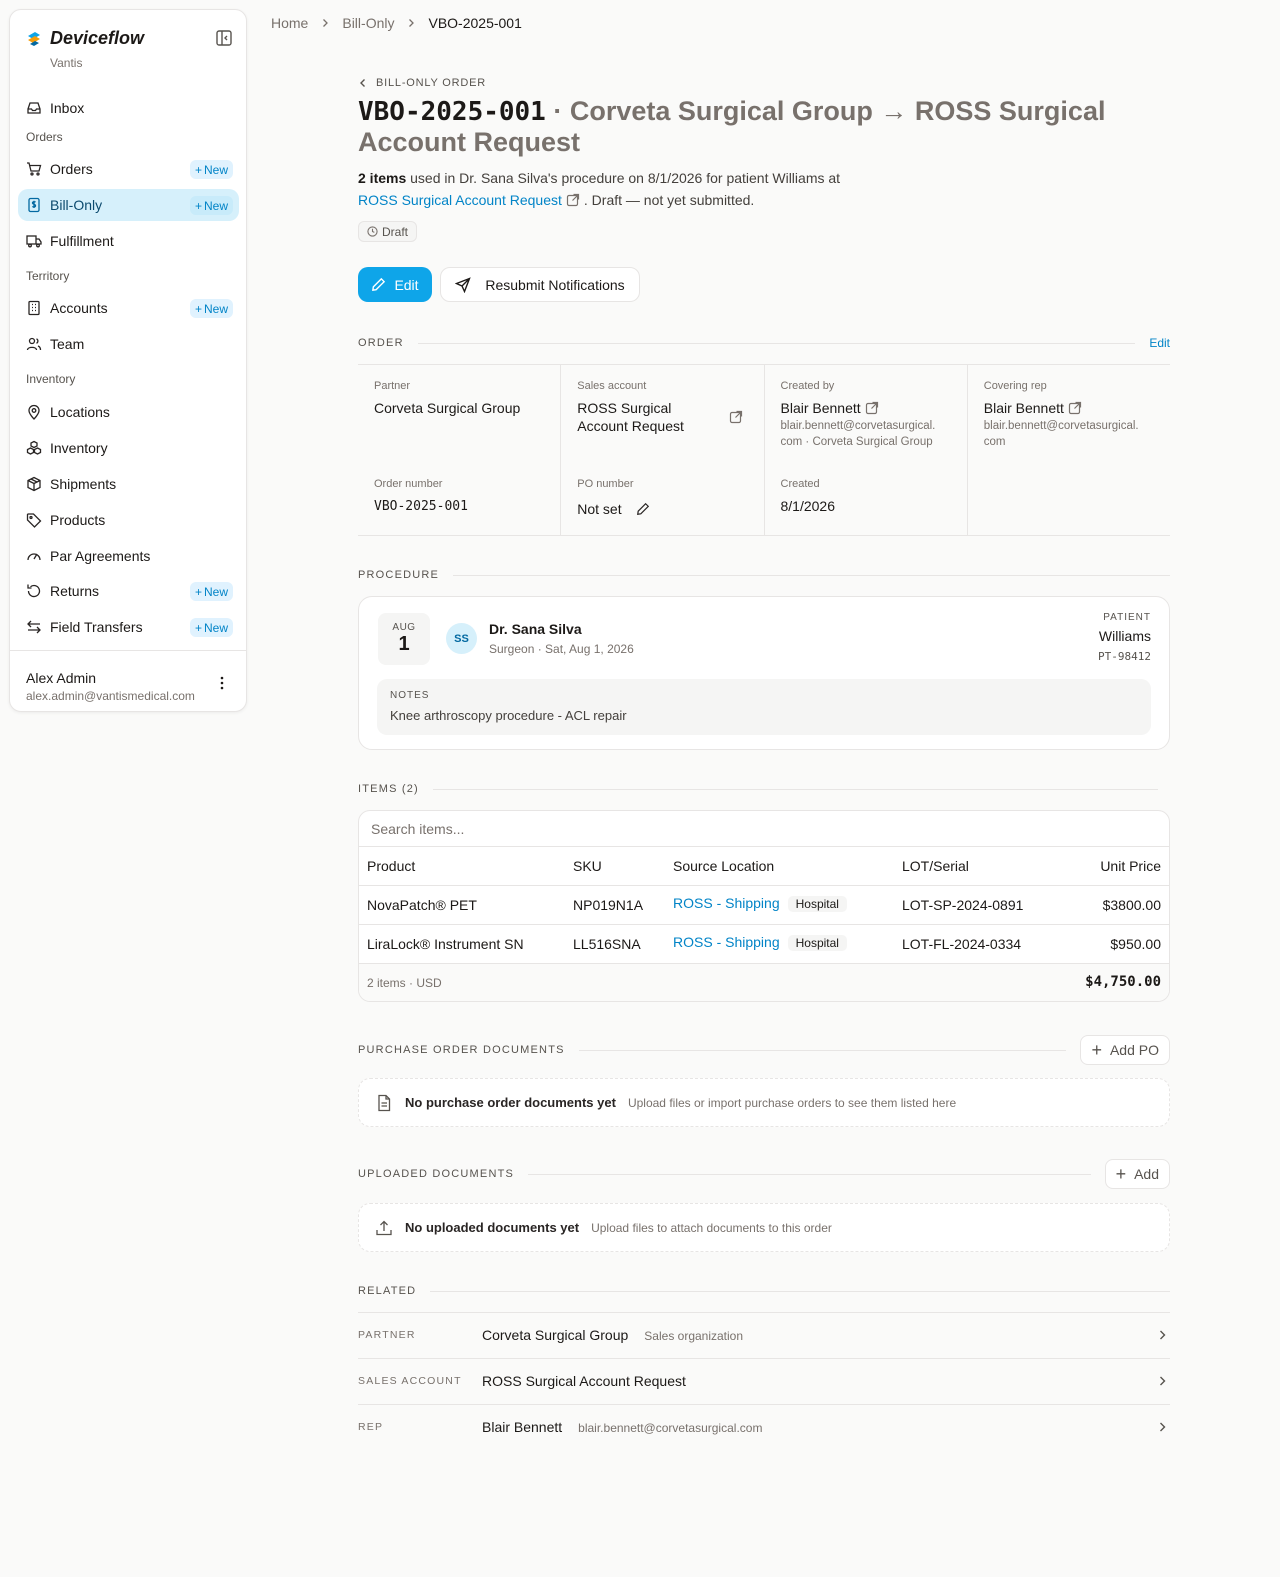 The height and width of the screenshot is (1577, 1280). I want to click on product-cell: LiraLock® Instrument SN, so click(445, 944).